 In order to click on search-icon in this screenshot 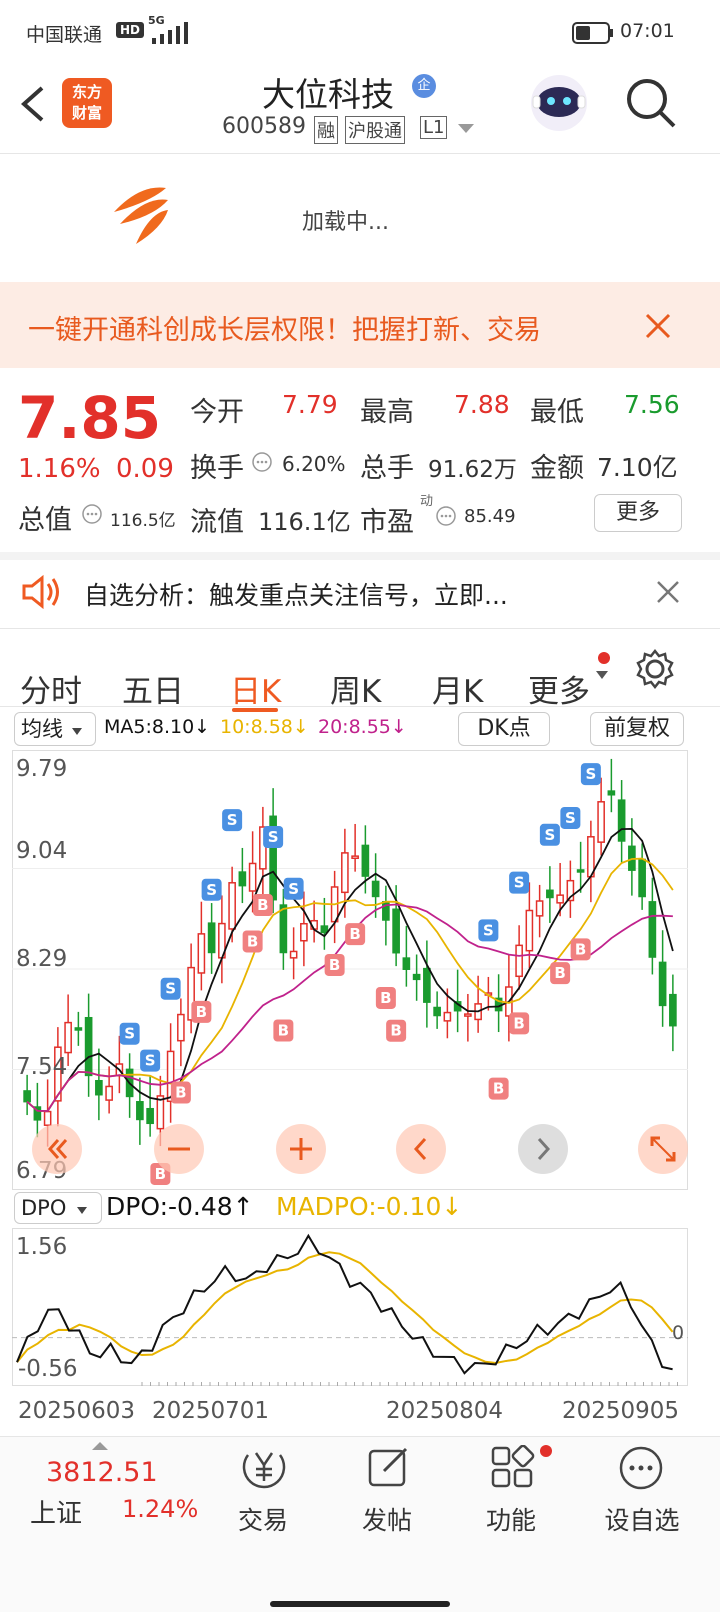, I will do `click(651, 103)`.